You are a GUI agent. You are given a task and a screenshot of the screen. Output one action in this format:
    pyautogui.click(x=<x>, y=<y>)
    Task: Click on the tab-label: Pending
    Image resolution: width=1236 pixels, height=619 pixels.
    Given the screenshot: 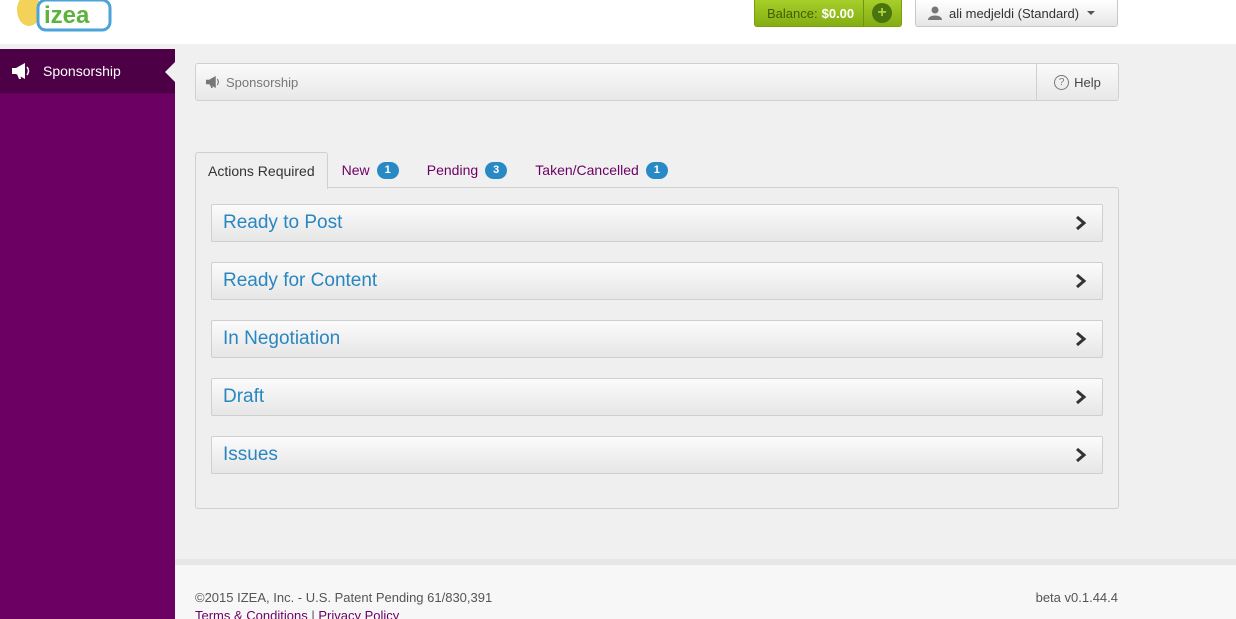 What is the action you would take?
    pyautogui.click(x=452, y=170)
    